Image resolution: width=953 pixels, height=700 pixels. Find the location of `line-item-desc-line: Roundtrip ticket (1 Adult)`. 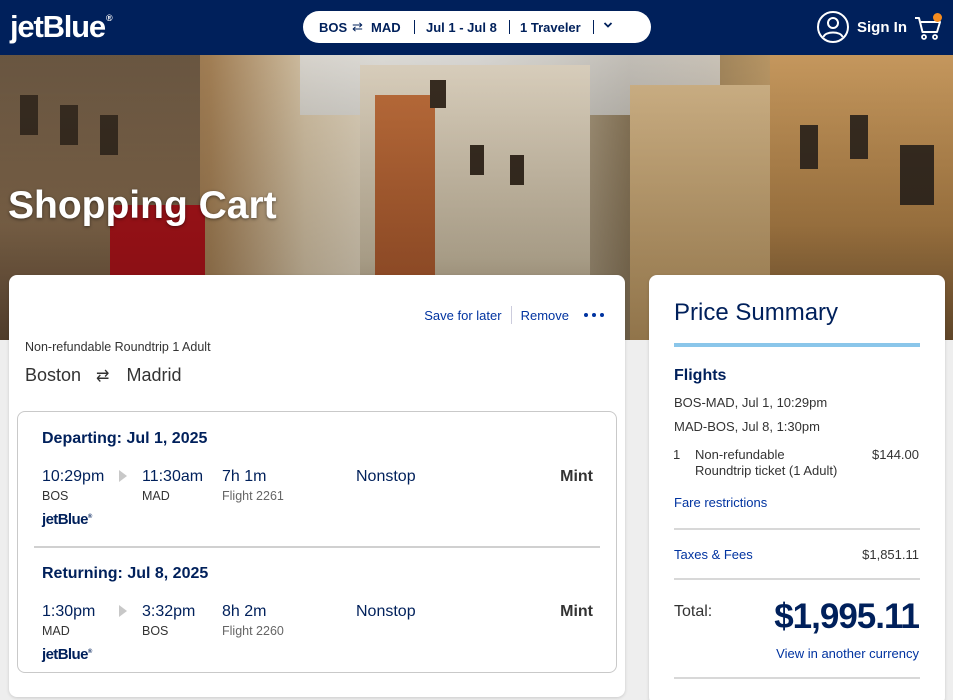

line-item-desc-line: Roundtrip ticket (1 Adult) is located at coordinates (766, 470).